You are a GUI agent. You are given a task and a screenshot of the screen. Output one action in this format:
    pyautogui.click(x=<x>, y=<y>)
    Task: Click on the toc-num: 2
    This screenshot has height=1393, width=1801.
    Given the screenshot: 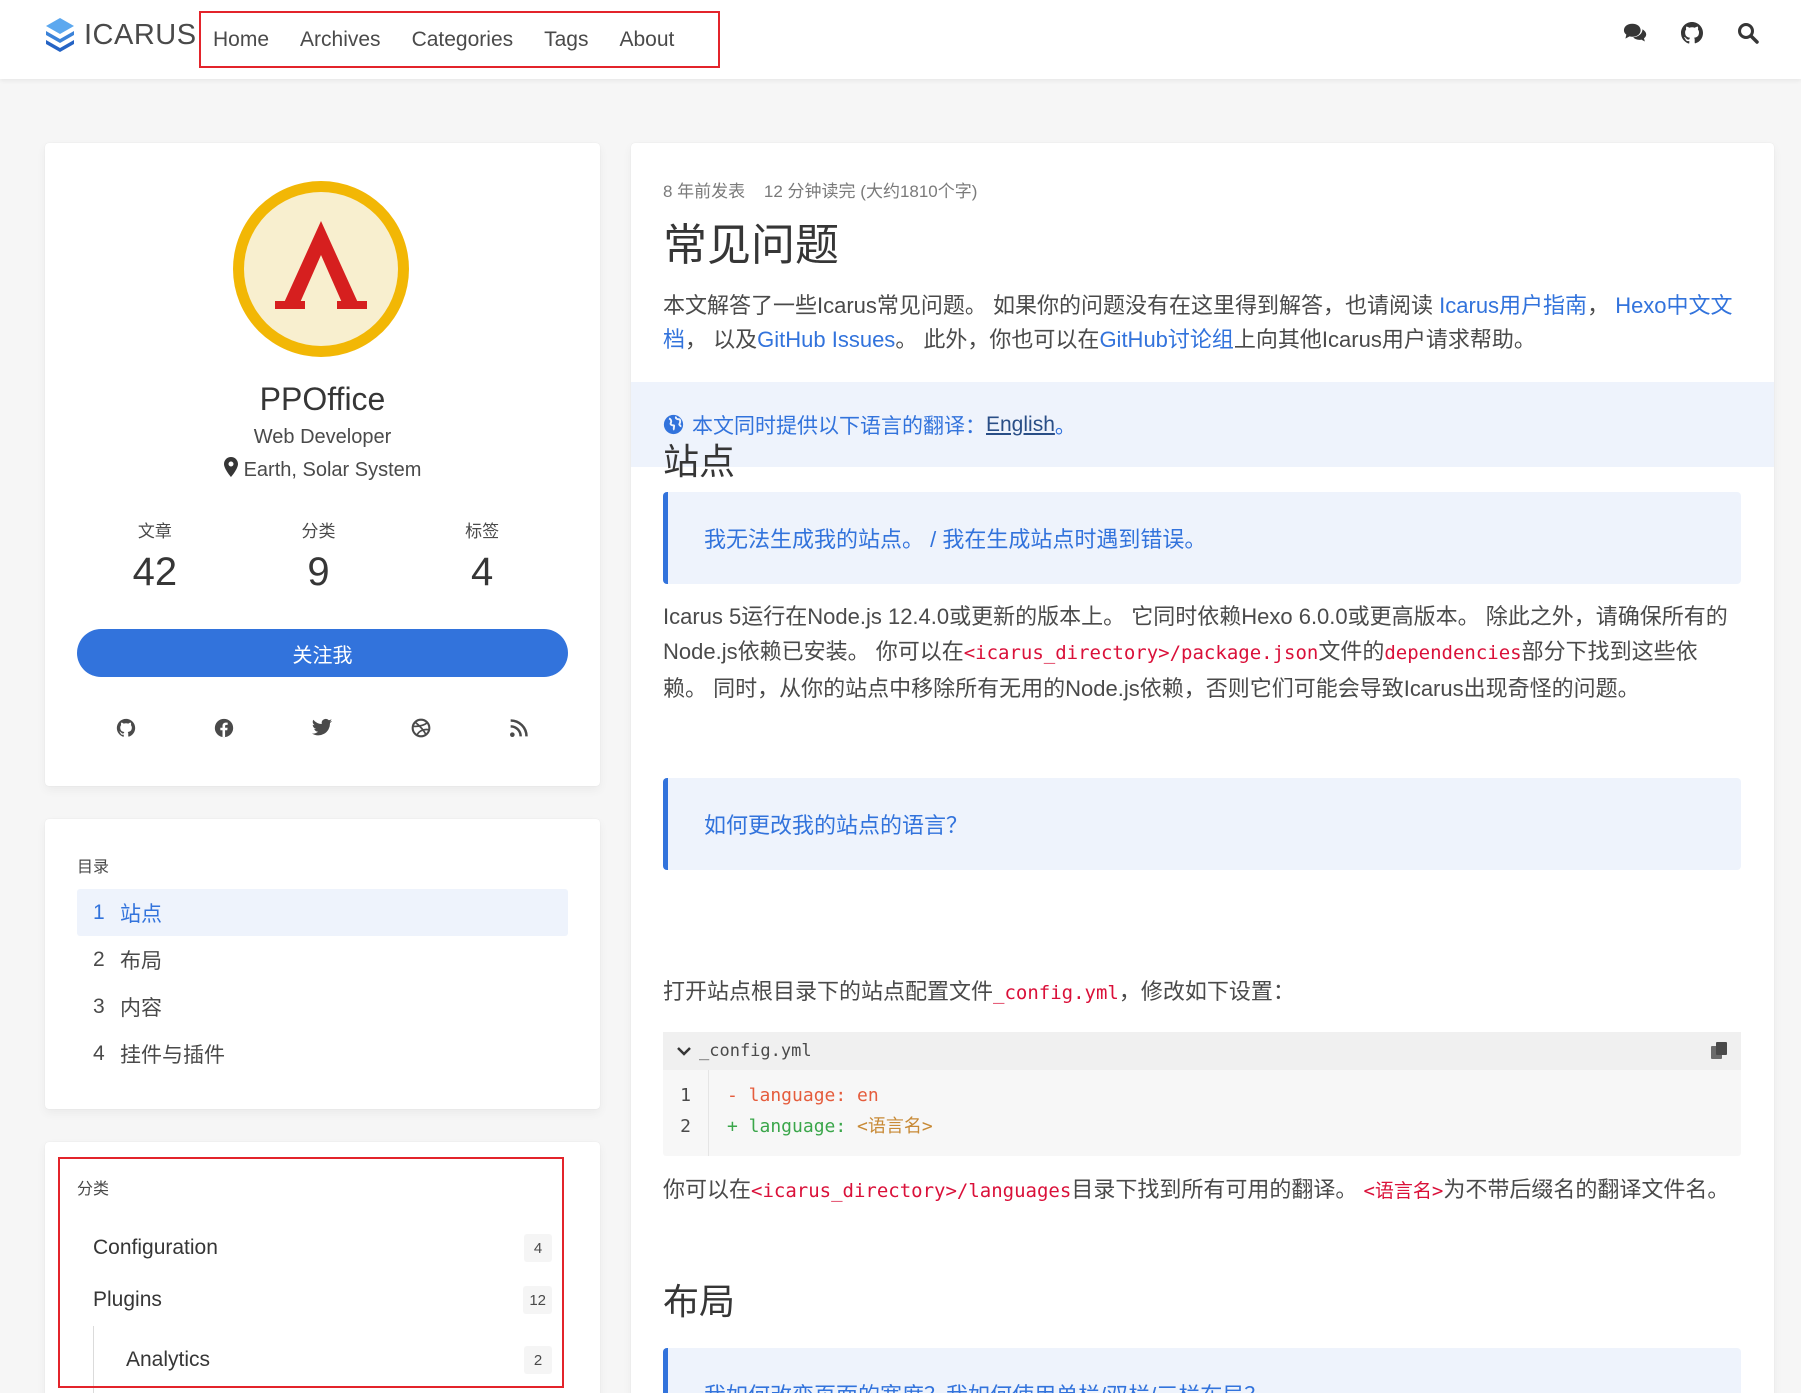 What is the action you would take?
    pyautogui.click(x=99, y=959)
    